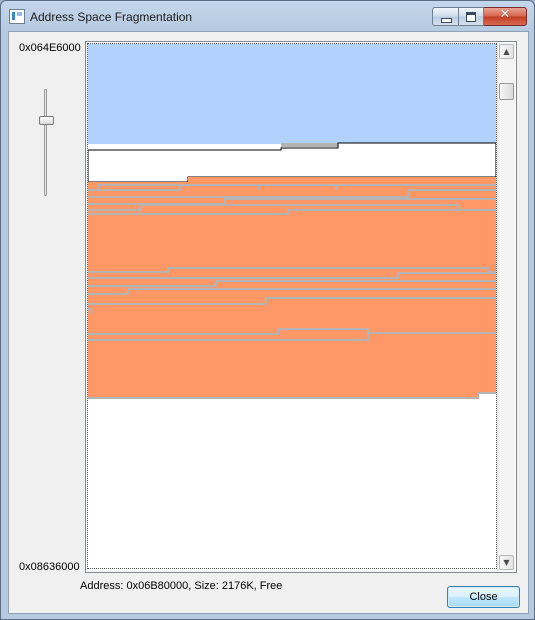 The width and height of the screenshot is (535, 620). I want to click on close-button: Close, so click(483, 597).